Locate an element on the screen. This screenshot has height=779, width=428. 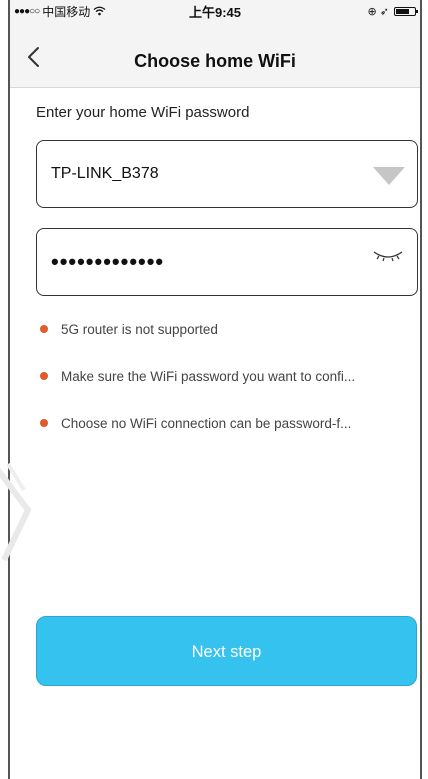
status-bar: ●●●○○ 中国移动 上午9:45 ⊕ ➶ is located at coordinates (215, 11).